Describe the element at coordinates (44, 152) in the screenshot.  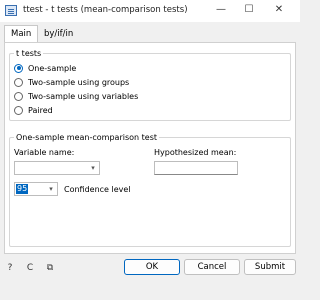
I see `variable-name-label: Variable name:` at that location.